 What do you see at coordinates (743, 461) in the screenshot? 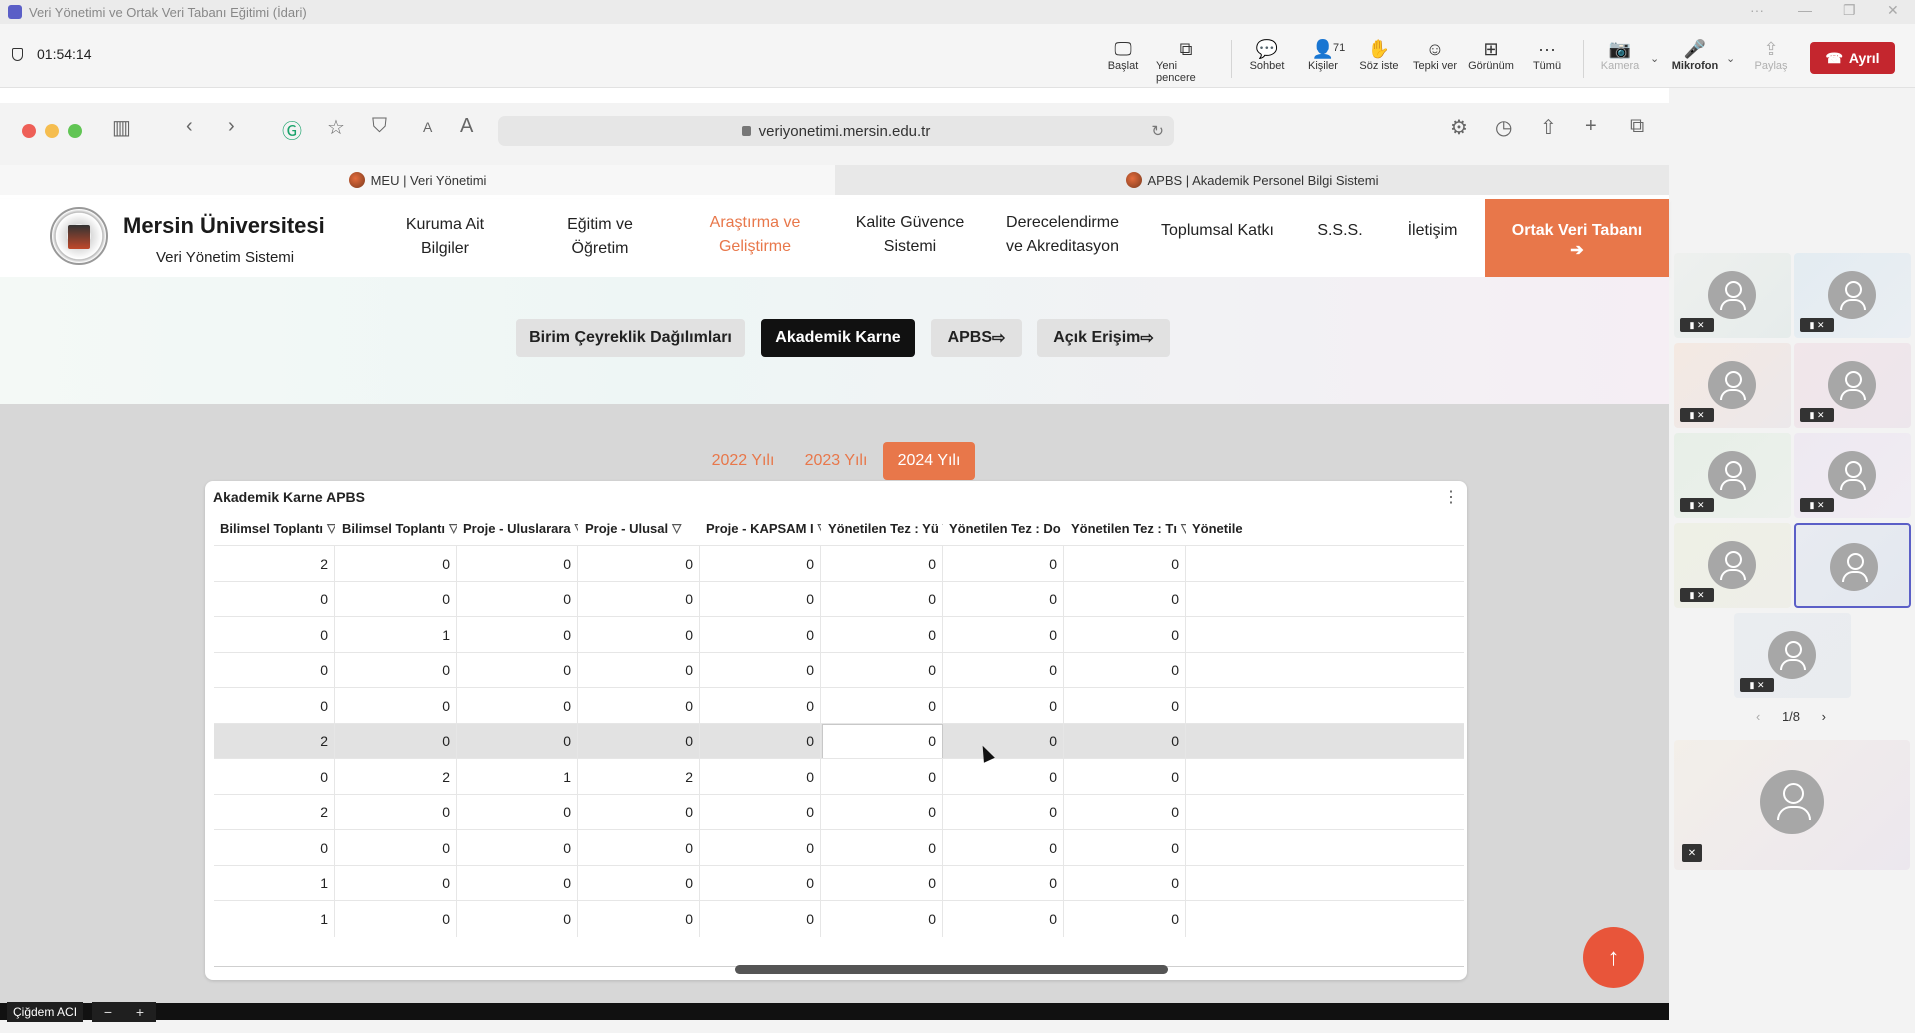
I see `year-2022-tab: 2022 Yılı` at bounding box center [743, 461].